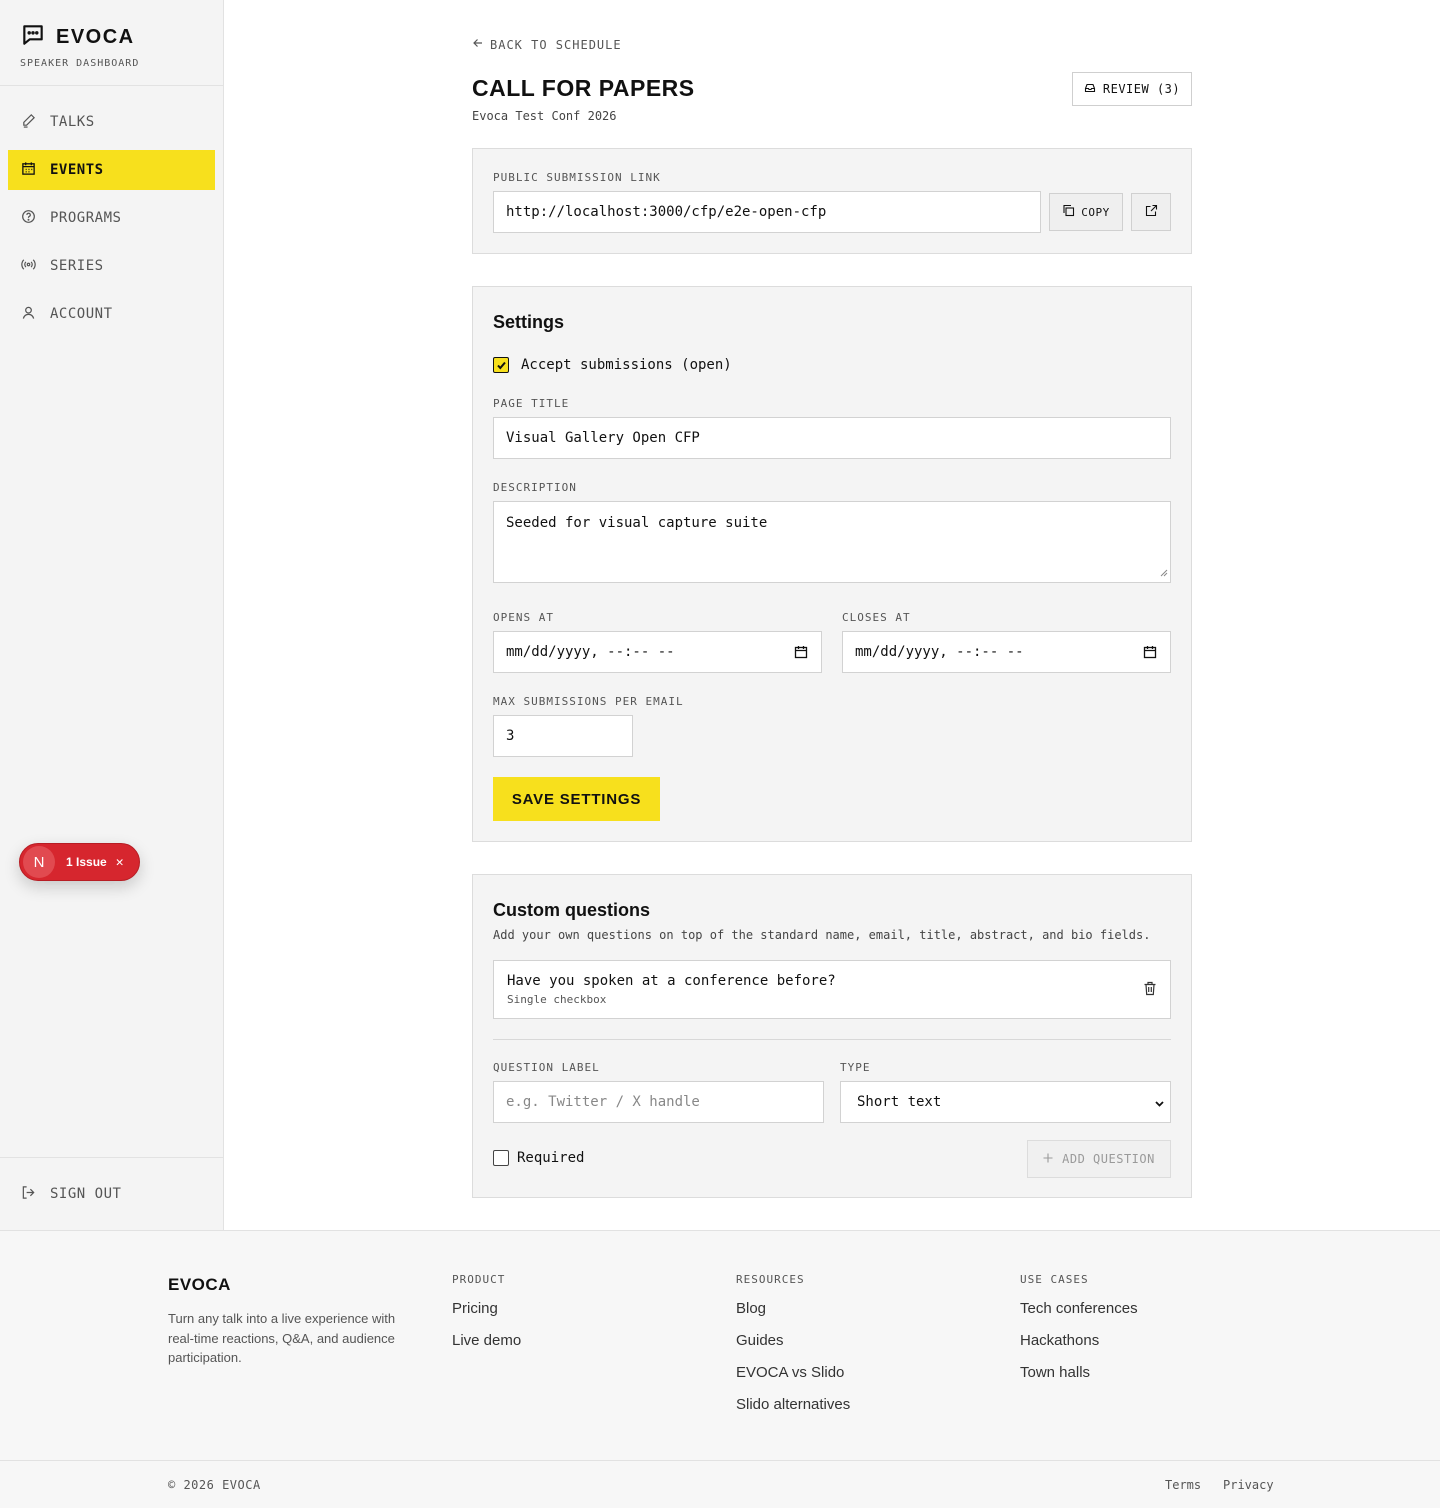 The image size is (1440, 1508). What do you see at coordinates (876, 617) in the screenshot?
I see `closes-at-label: CLOSES AT` at bounding box center [876, 617].